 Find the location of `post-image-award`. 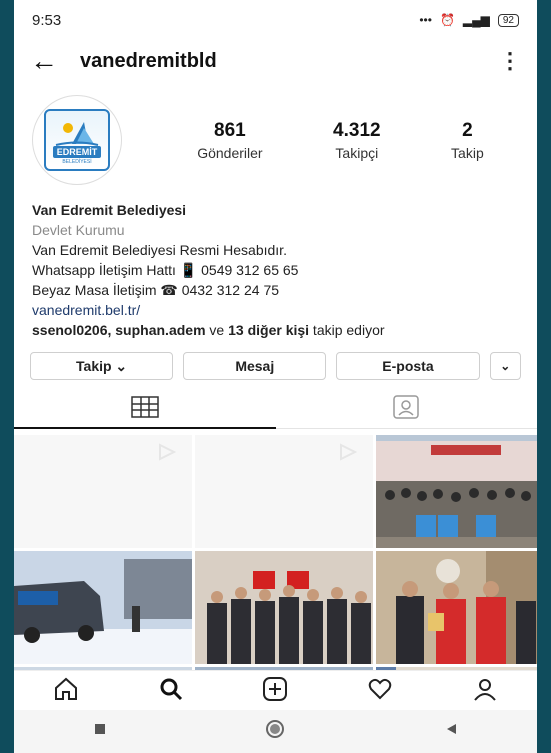

post-image-award is located at coordinates (456, 607).